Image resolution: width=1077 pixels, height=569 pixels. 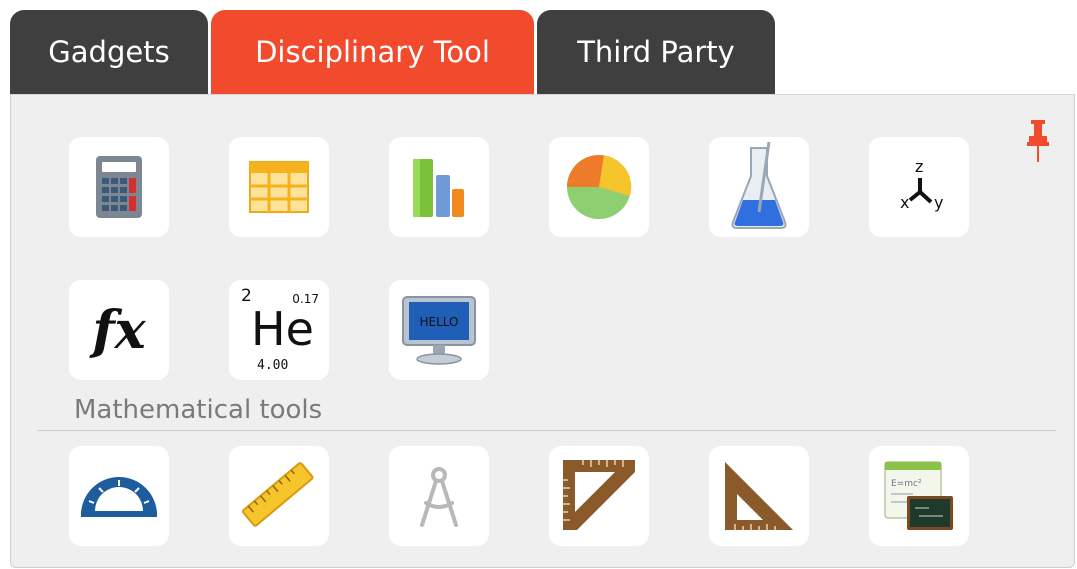 I want to click on svg-text: z, so click(x=919, y=166).